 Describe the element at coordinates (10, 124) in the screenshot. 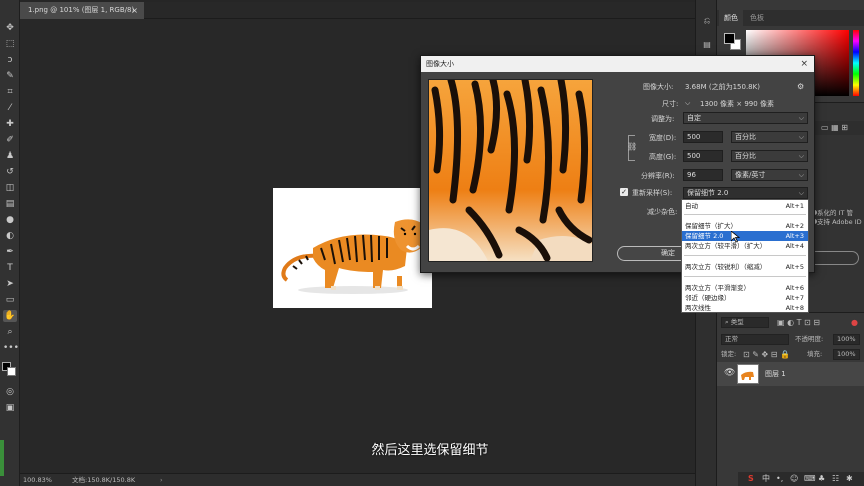

I see `healing-brush-tool-icon: ✚` at that location.